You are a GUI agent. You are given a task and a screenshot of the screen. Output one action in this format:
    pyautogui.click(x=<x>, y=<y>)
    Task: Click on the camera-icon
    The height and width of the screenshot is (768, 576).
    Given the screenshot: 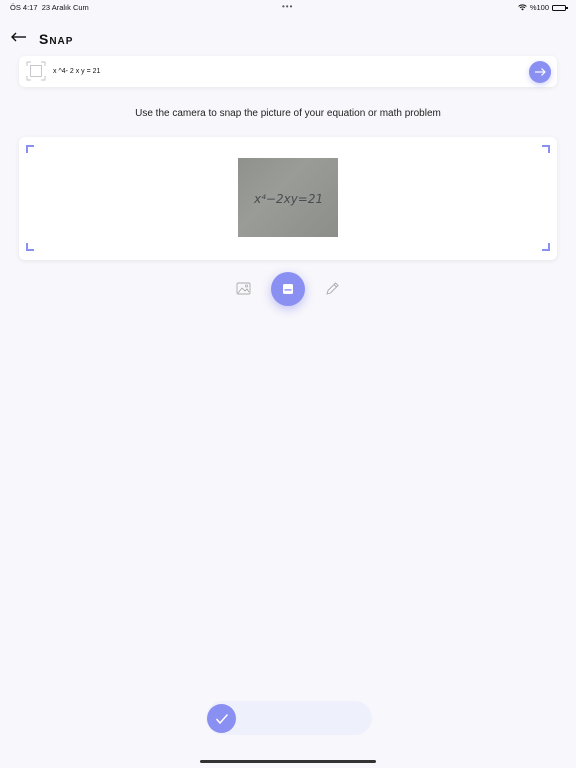 What is the action you would take?
    pyautogui.click(x=288, y=289)
    